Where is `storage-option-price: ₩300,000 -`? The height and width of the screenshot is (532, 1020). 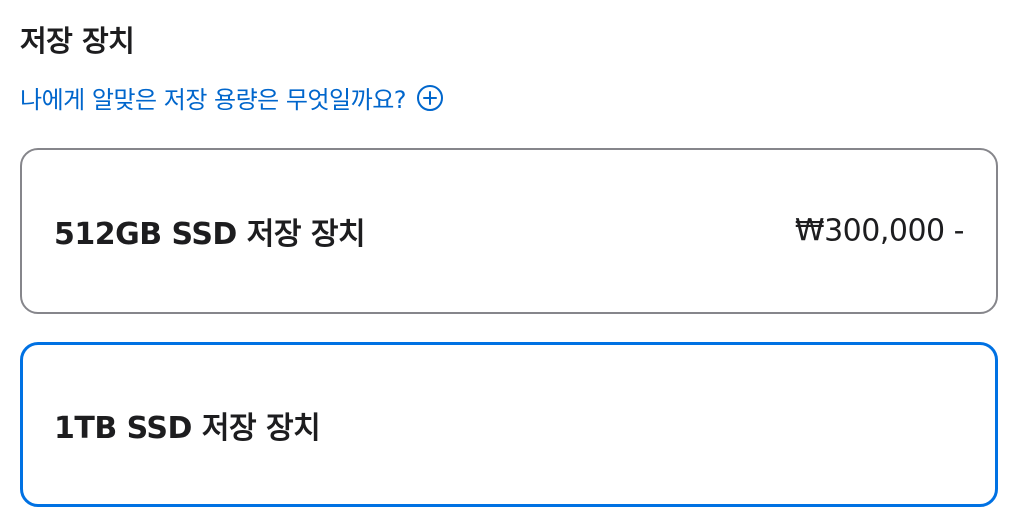
storage-option-price: ₩300,000 - is located at coordinates (879, 231).